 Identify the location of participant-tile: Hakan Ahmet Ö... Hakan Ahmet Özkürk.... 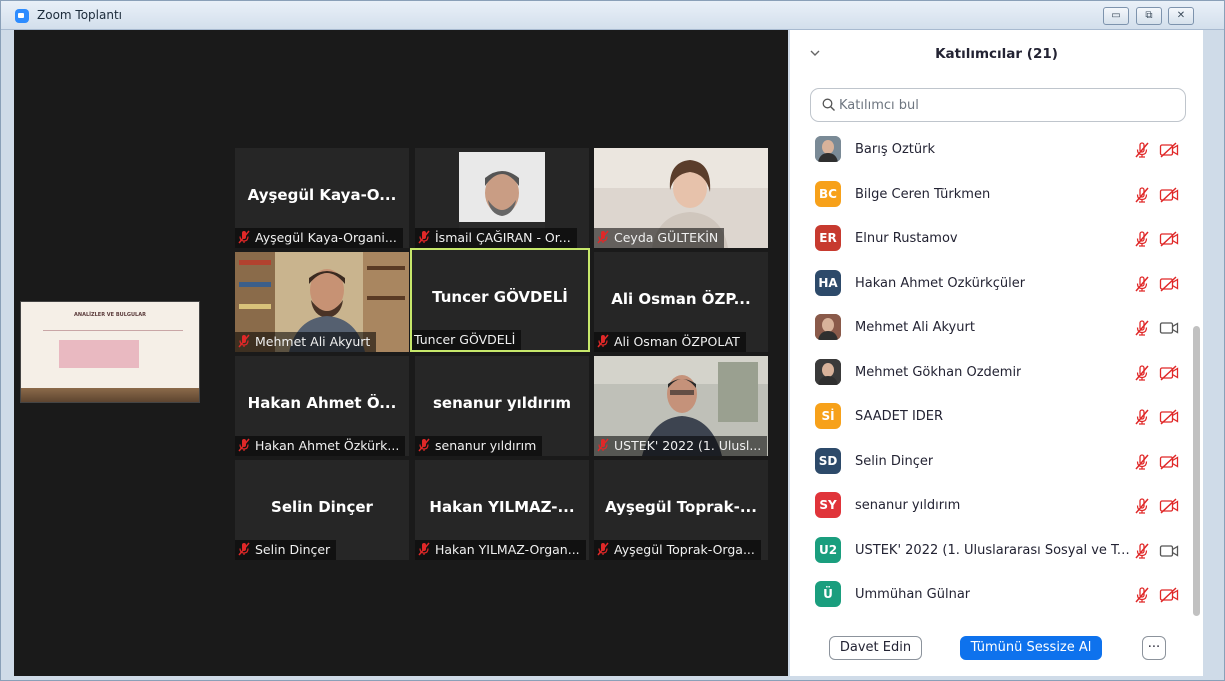
(322, 406).